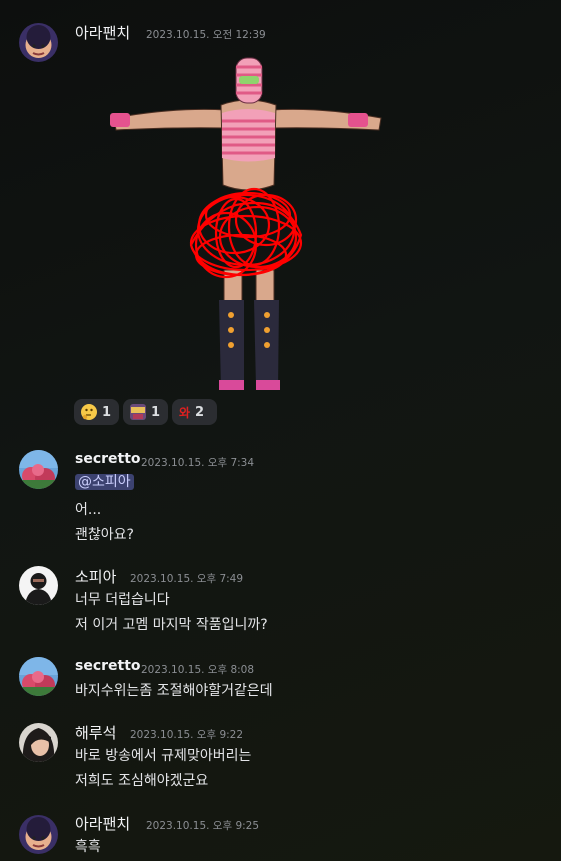 Image resolution: width=561 pixels, height=861 pixels. I want to click on message-text: 괜찮아요?, so click(104, 535).